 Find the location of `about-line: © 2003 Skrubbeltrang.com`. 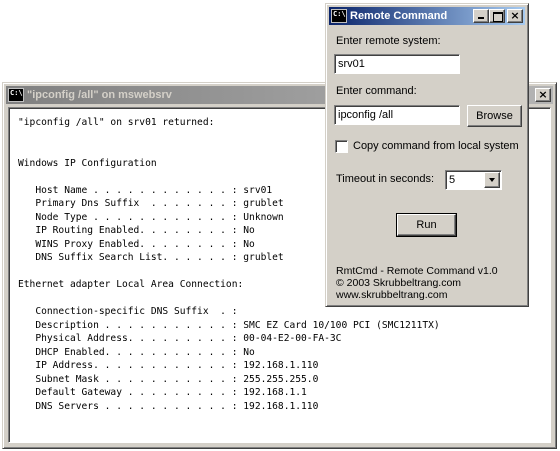

about-line: © 2003 Skrubbeltrang.com is located at coordinates (399, 283).